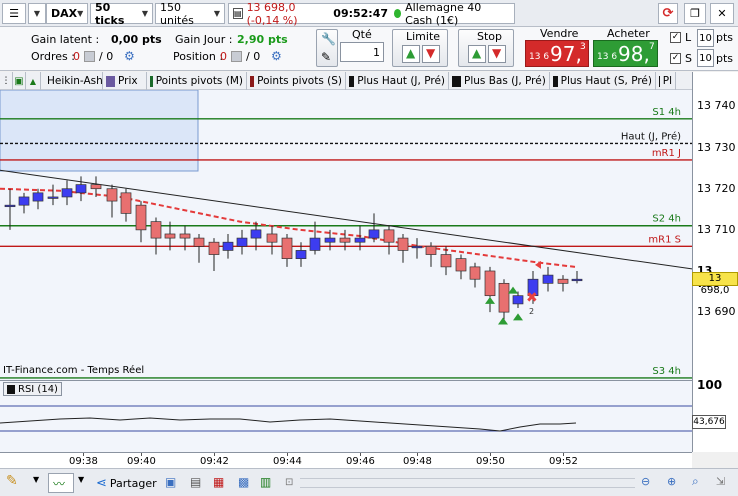 This screenshot has width=738, height=496. Describe the element at coordinates (296, 81) in the screenshot. I see `indicator-tab: Points pivots (S)` at that location.